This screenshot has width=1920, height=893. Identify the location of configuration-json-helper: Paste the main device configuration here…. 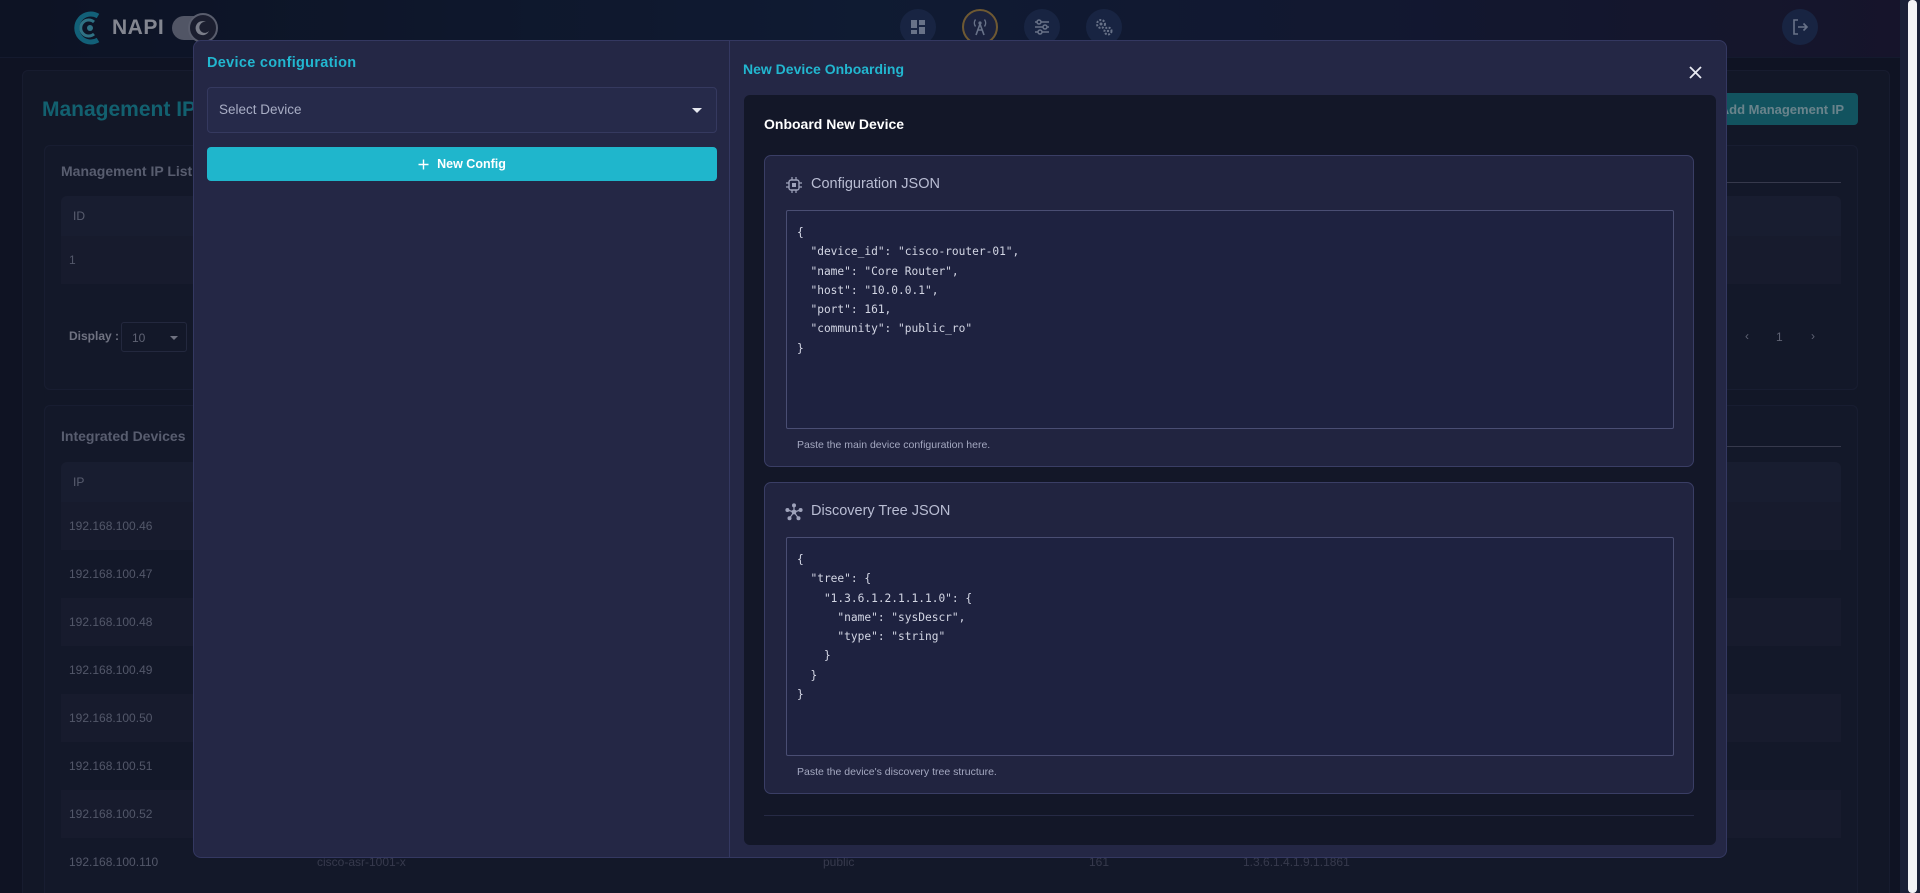
(894, 445).